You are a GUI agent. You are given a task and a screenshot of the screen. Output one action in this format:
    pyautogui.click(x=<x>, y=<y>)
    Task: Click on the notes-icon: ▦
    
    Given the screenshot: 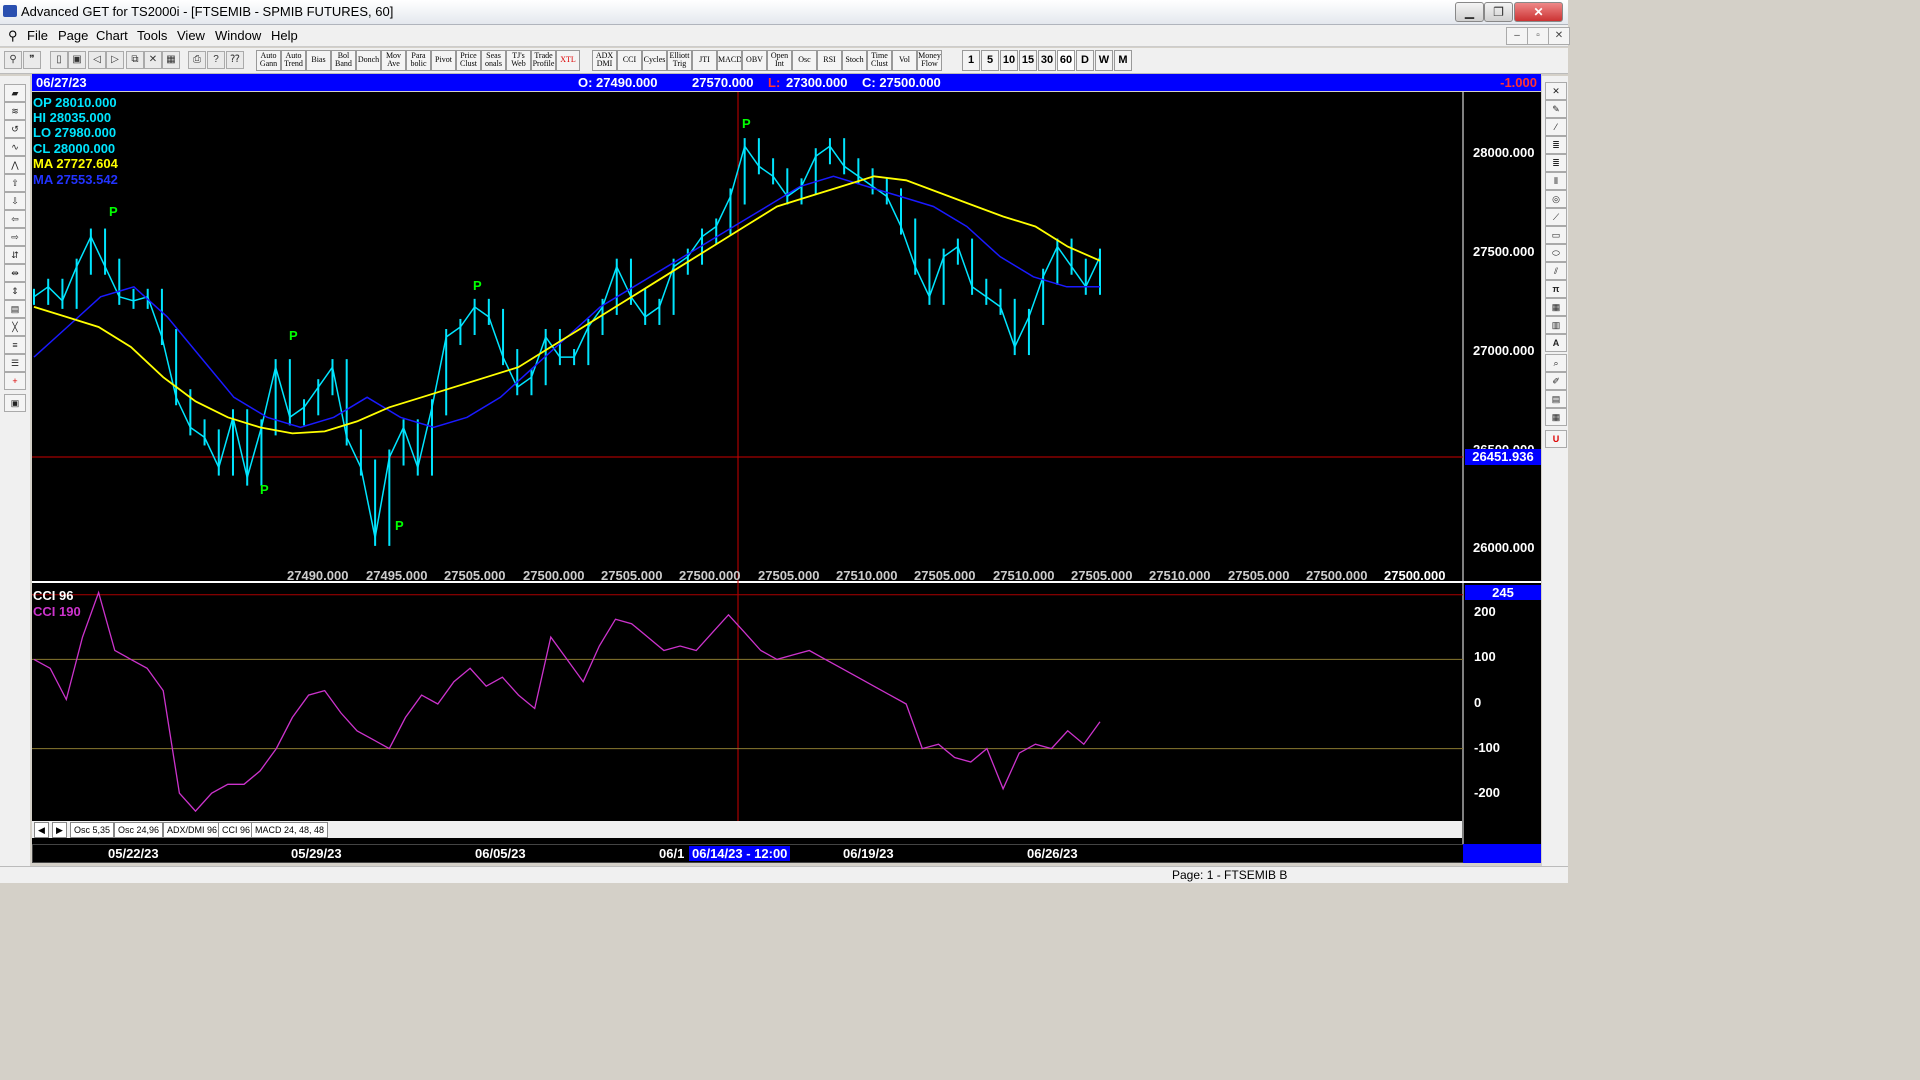 What is the action you would take?
    pyautogui.click(x=1556, y=417)
    